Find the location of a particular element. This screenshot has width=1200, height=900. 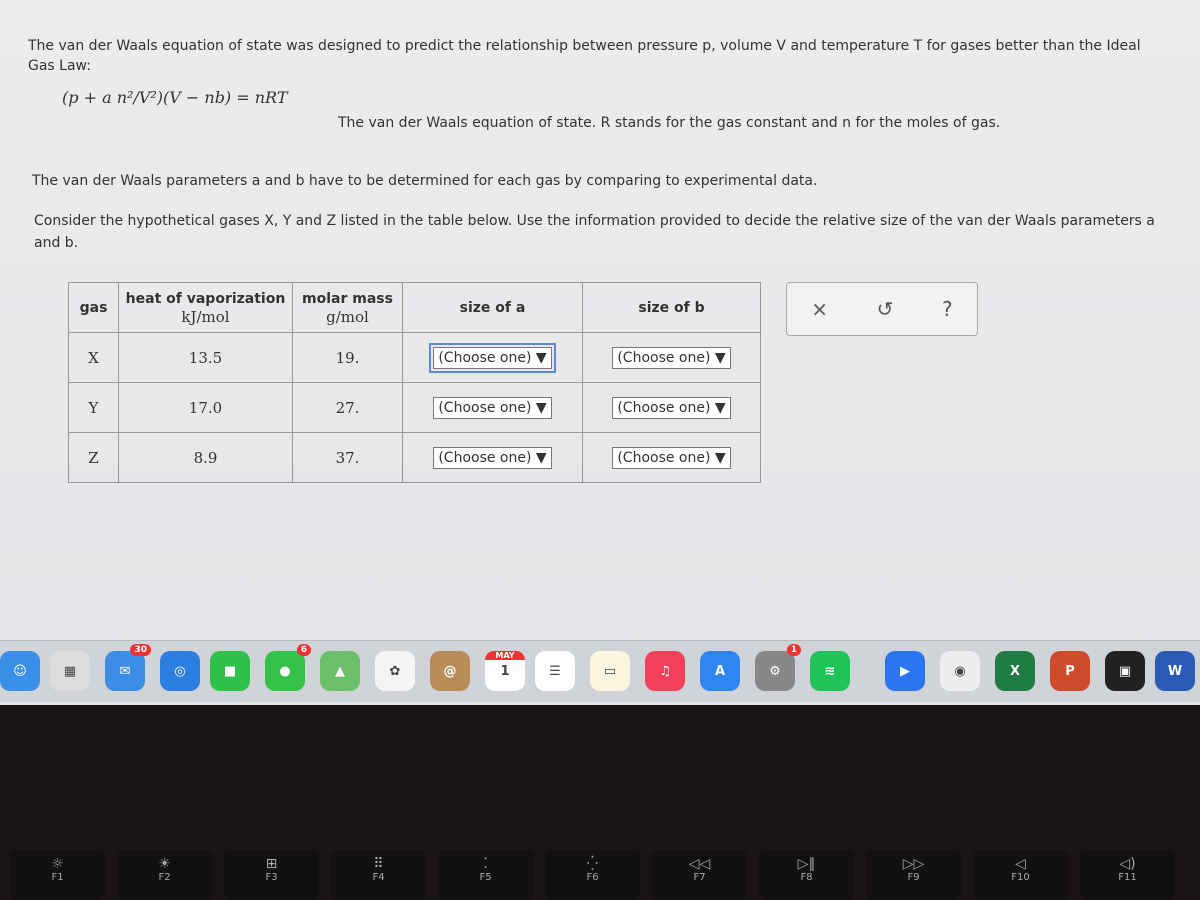

app-glyph: ▶ is located at coordinates (905, 671).